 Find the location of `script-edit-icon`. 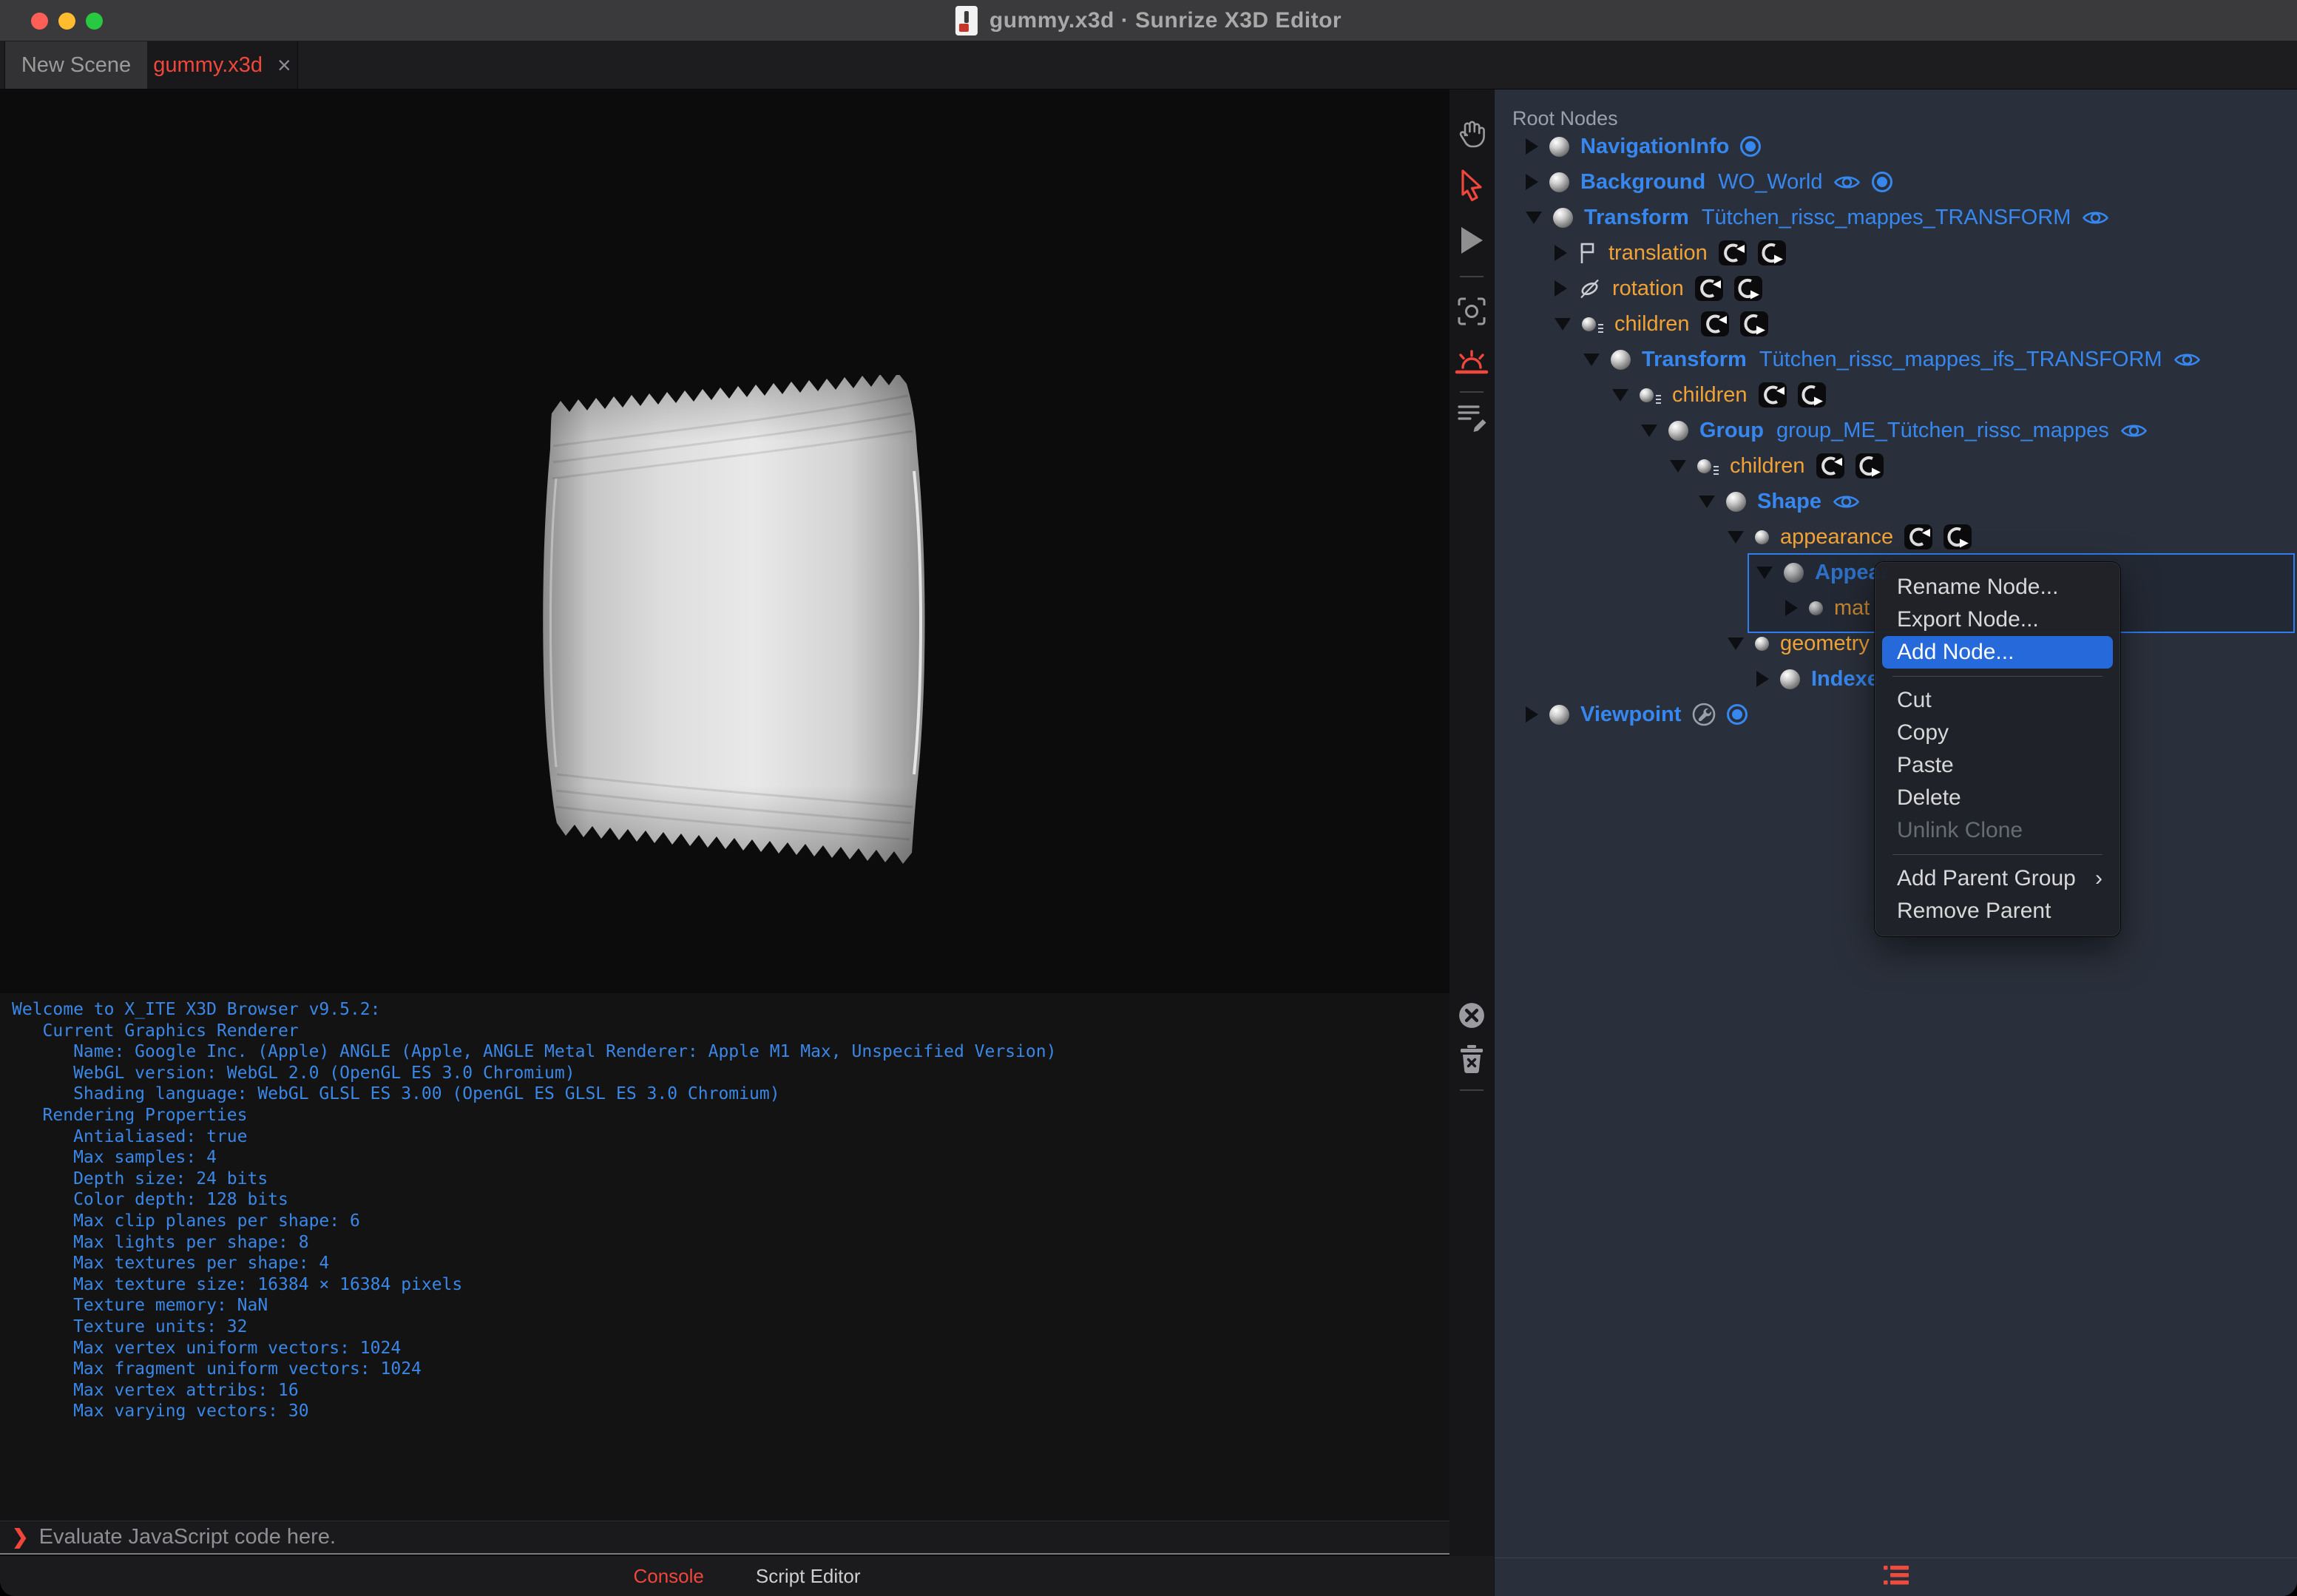

script-edit-icon is located at coordinates (1472, 416).